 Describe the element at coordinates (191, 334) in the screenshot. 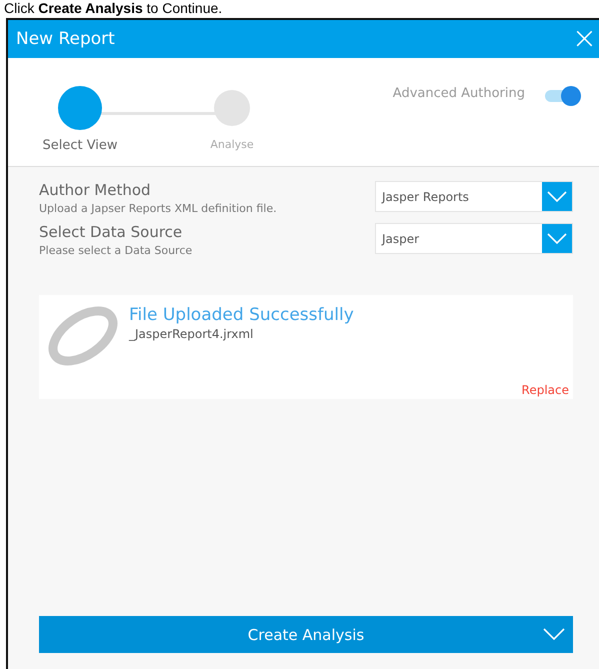

I see `file-name: _JasperReport4.jrxml` at that location.